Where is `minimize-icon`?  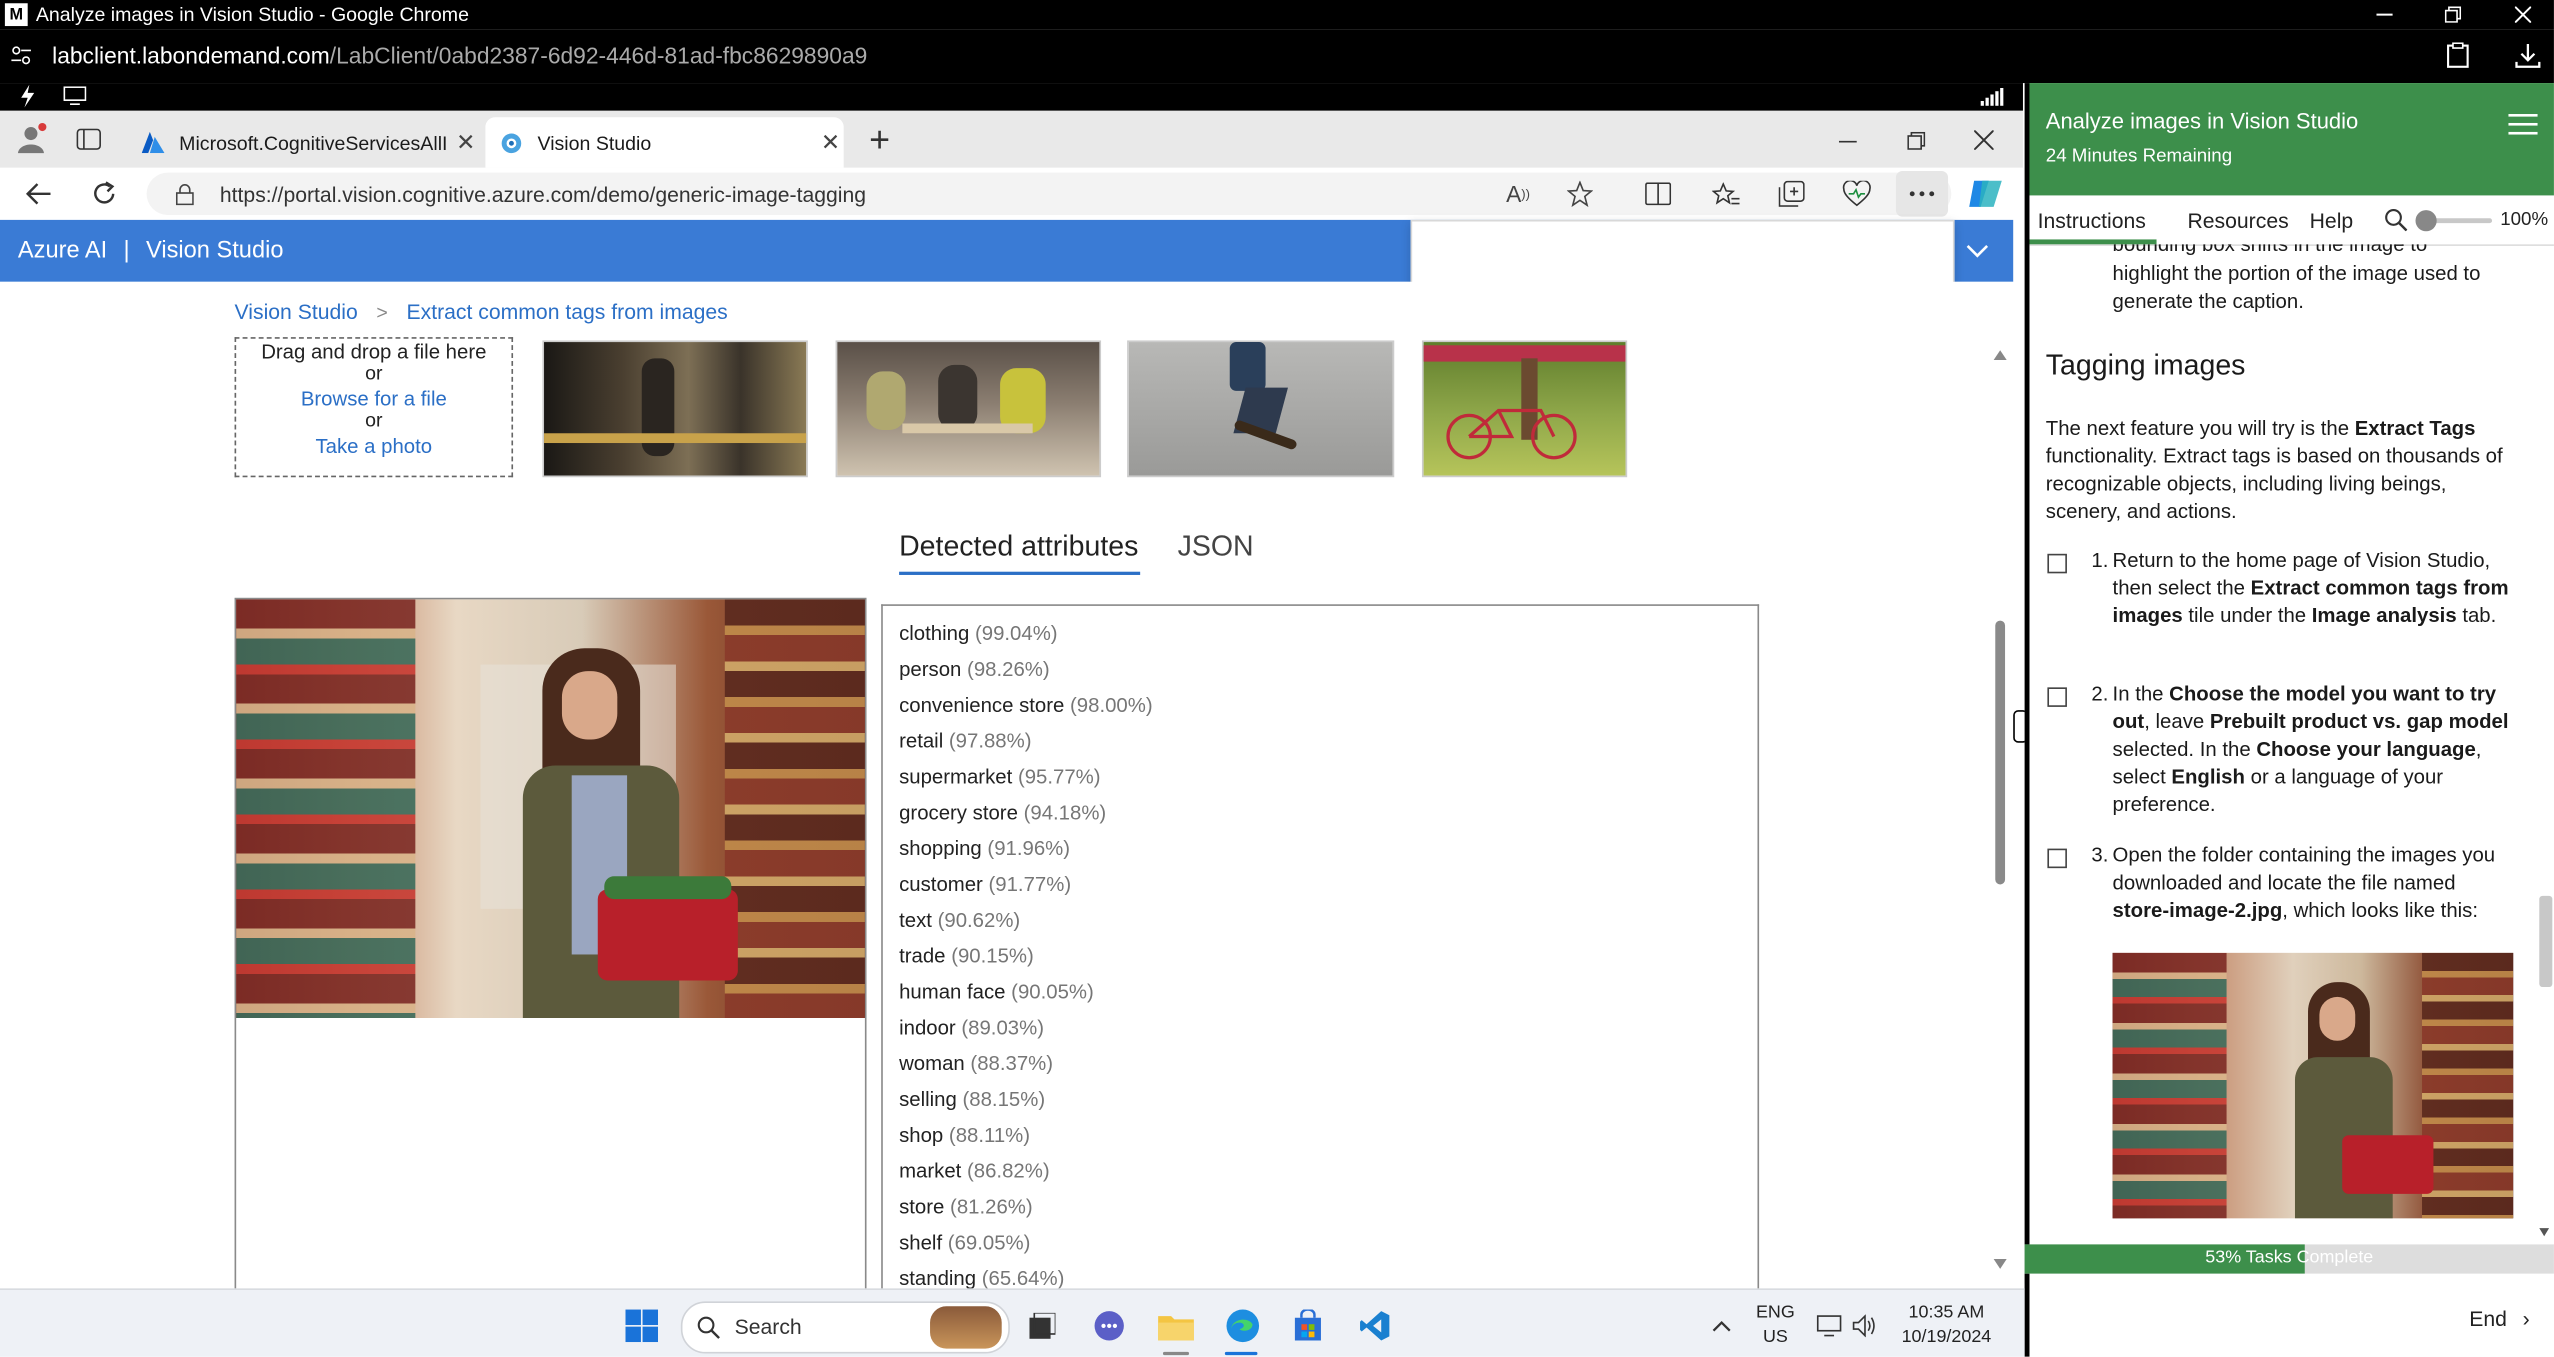
minimize-icon is located at coordinates (2384, 14).